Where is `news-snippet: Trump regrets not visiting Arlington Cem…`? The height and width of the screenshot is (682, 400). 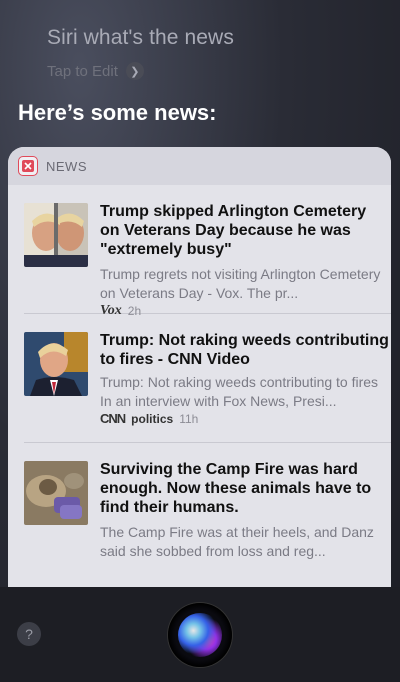
news-snippet: Trump regrets not visiting Arlington Cem… is located at coordinates (240, 283).